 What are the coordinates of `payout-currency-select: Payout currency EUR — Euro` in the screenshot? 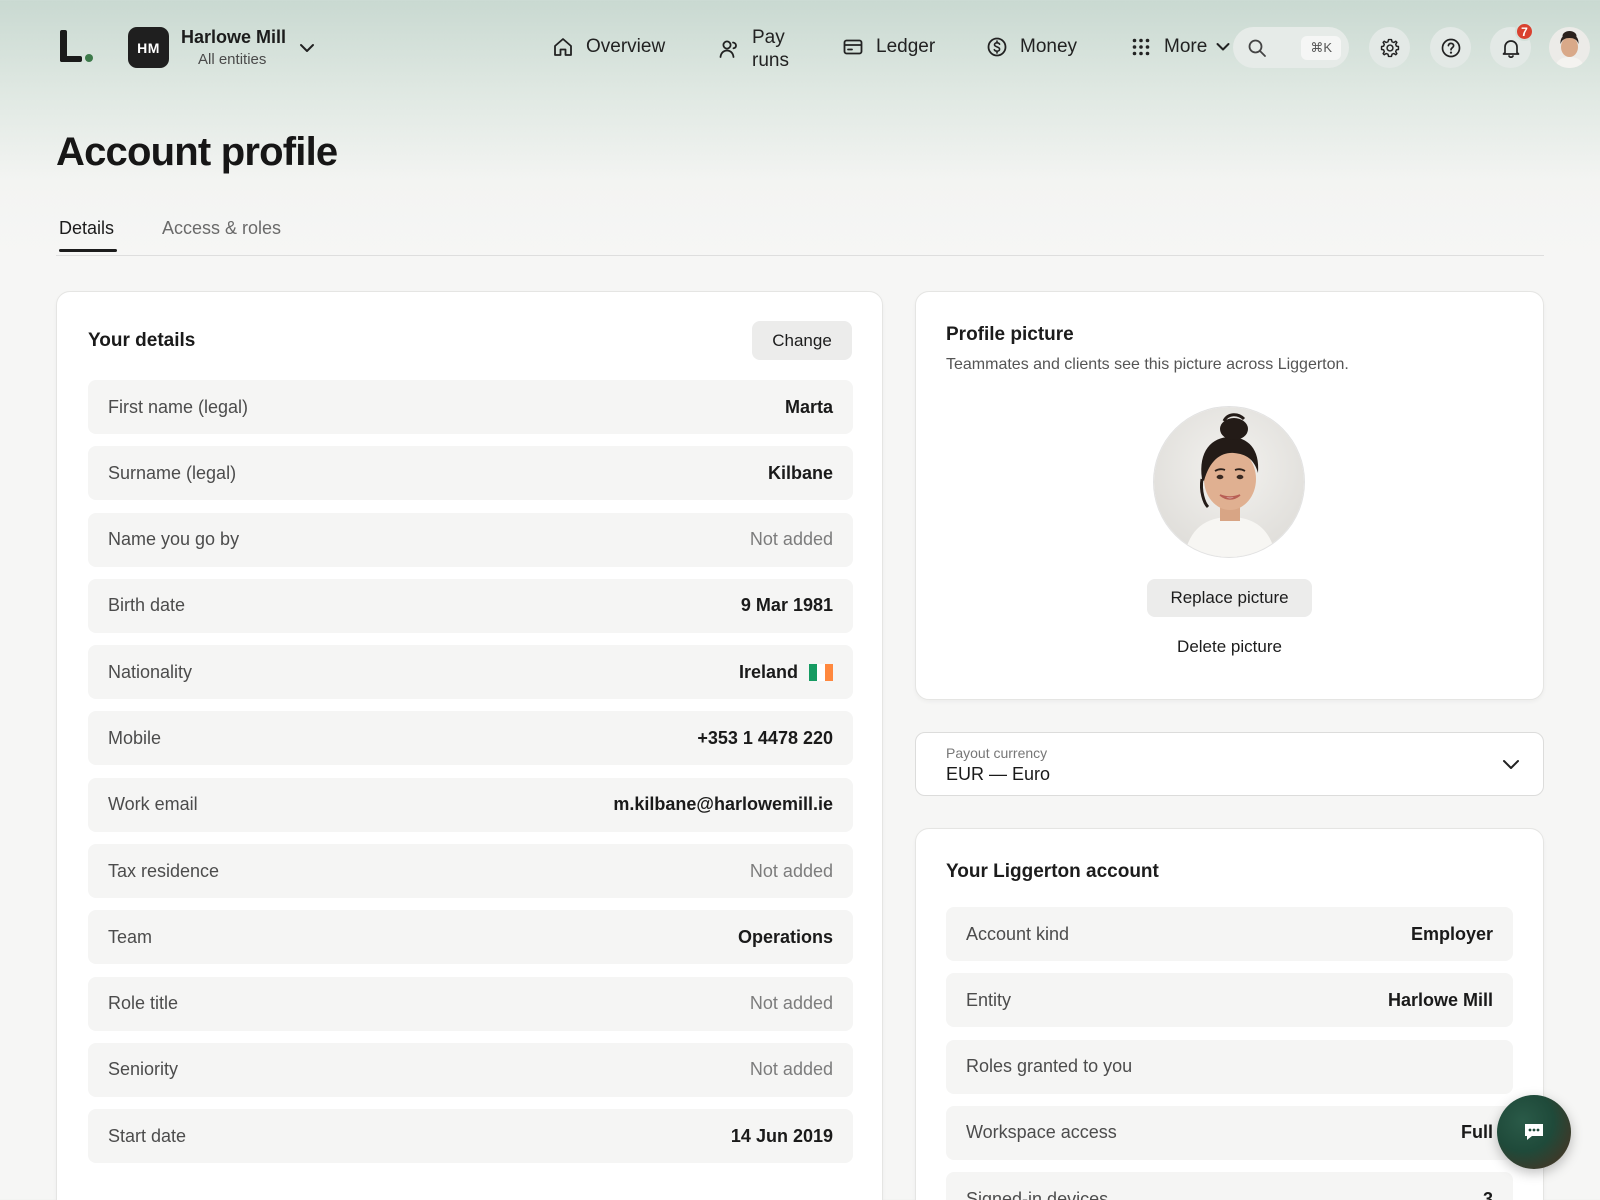 It's located at (1229, 764).